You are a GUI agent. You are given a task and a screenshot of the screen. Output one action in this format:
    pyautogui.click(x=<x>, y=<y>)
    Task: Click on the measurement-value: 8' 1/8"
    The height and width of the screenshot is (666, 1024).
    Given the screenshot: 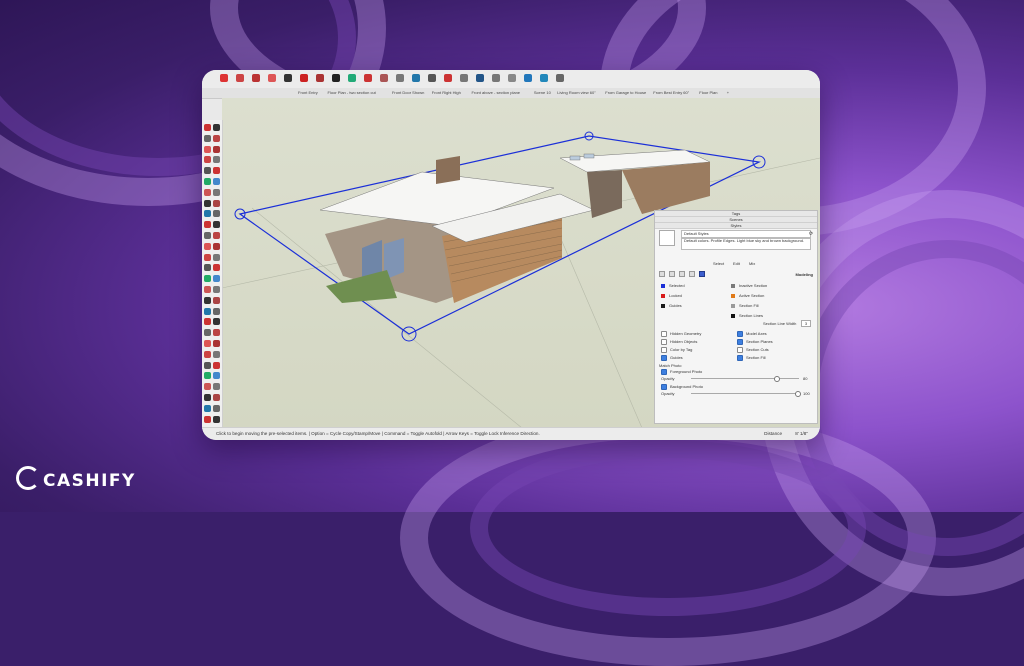 What is the action you would take?
    pyautogui.click(x=801, y=433)
    